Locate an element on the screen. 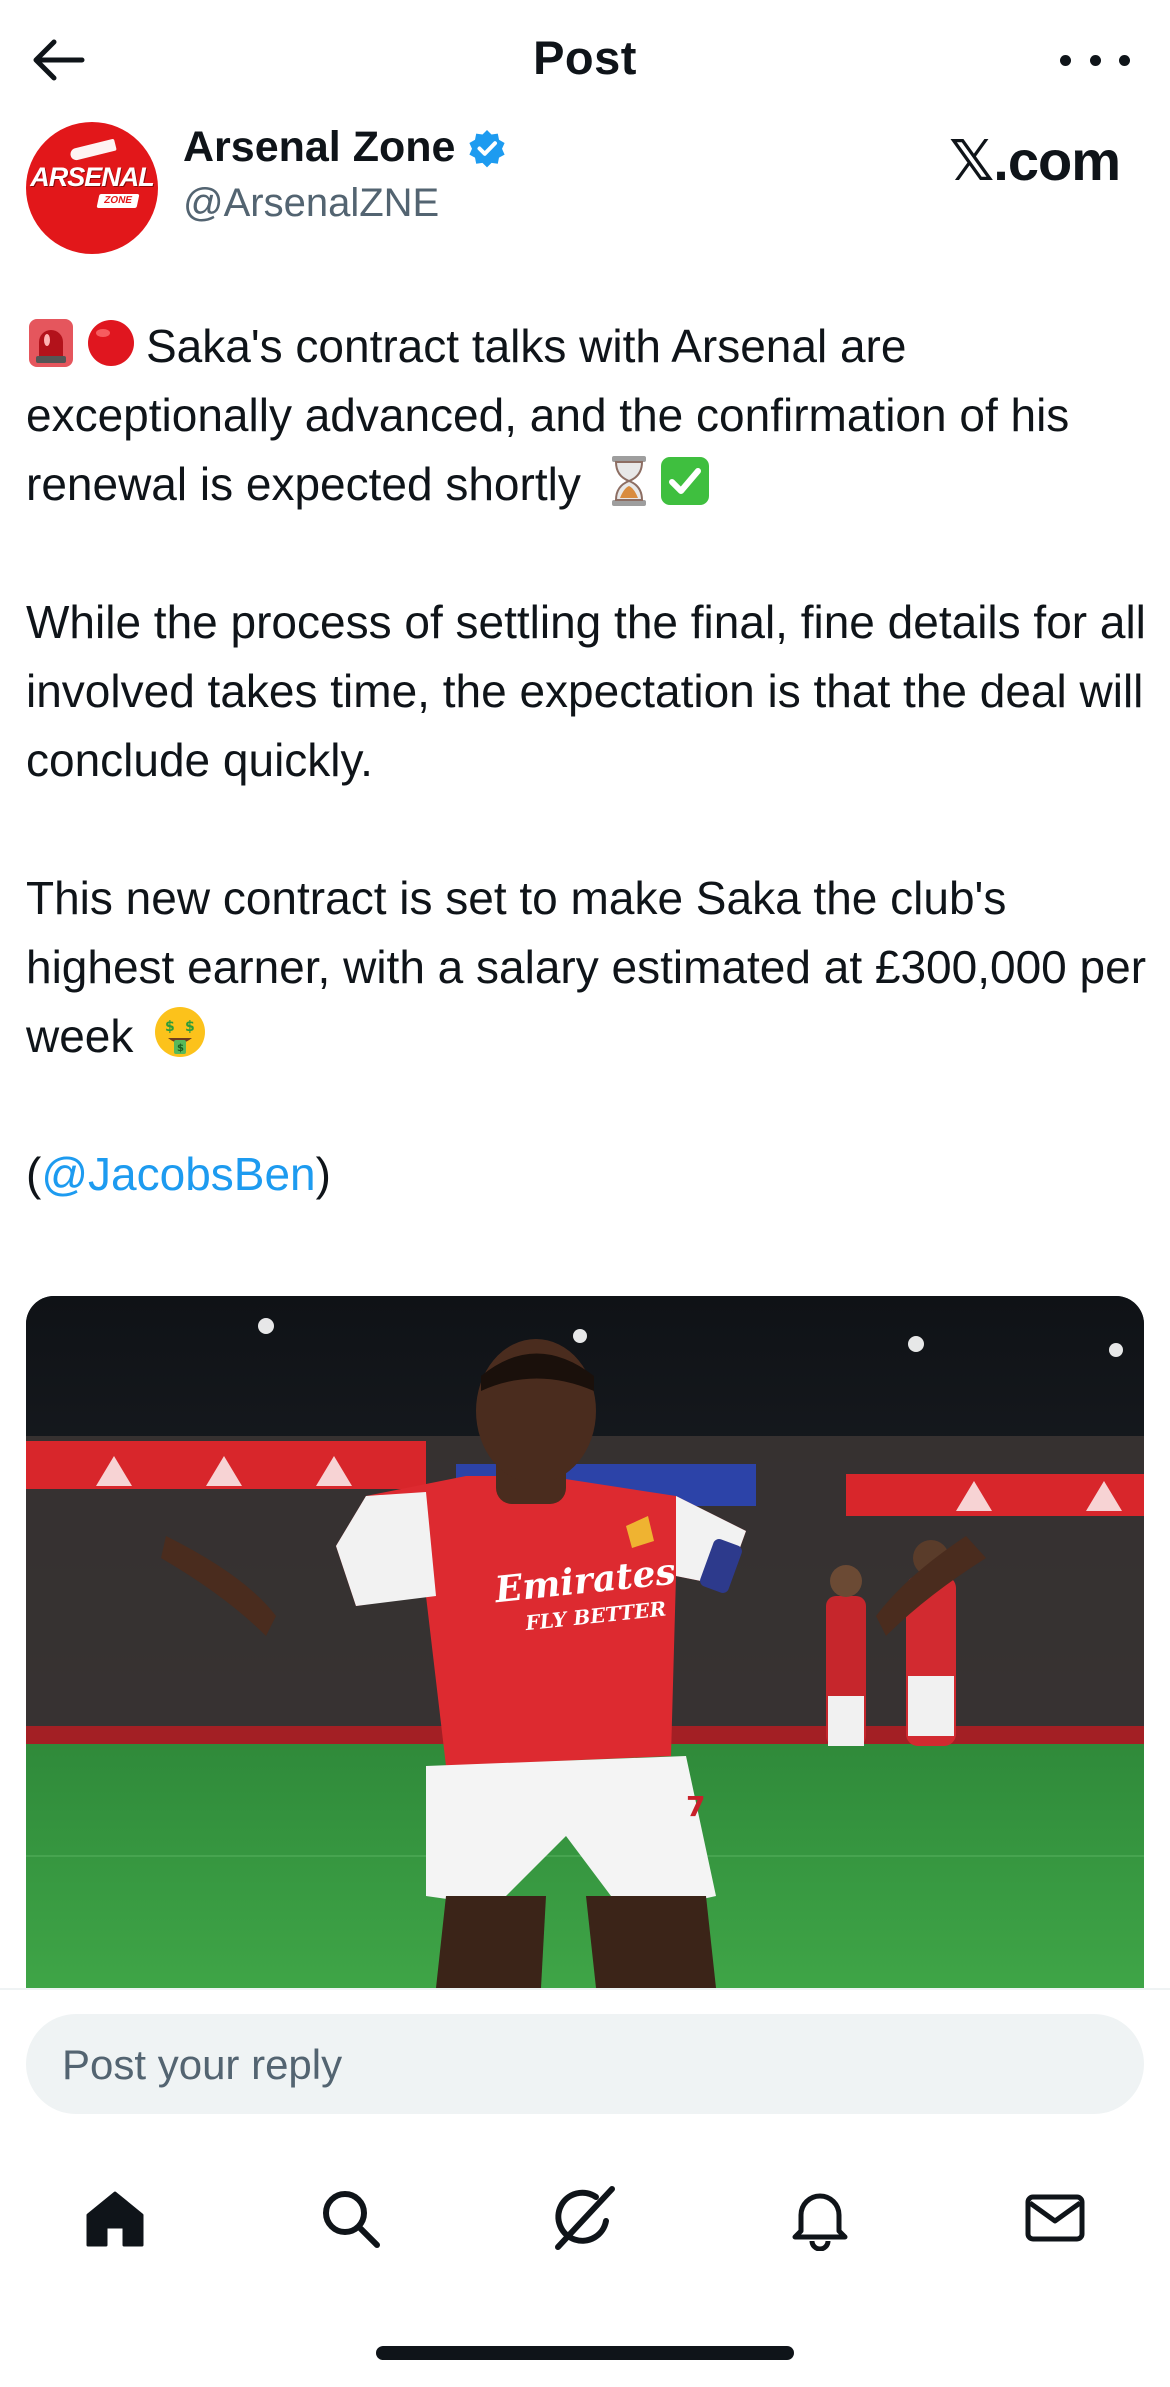 The image size is (1170, 2387). avatar: ARSENAL ZONE is located at coordinates (92, 188).